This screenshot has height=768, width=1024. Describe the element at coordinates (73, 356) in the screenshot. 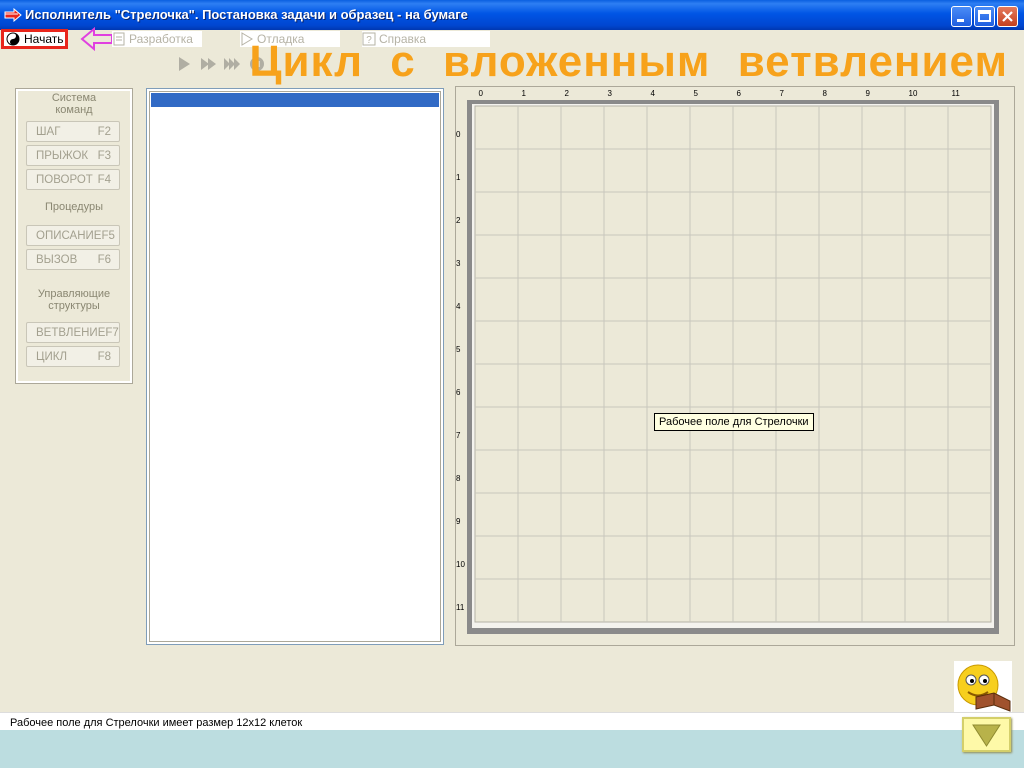

I see `loop-button: ЦИКЛ F8` at that location.